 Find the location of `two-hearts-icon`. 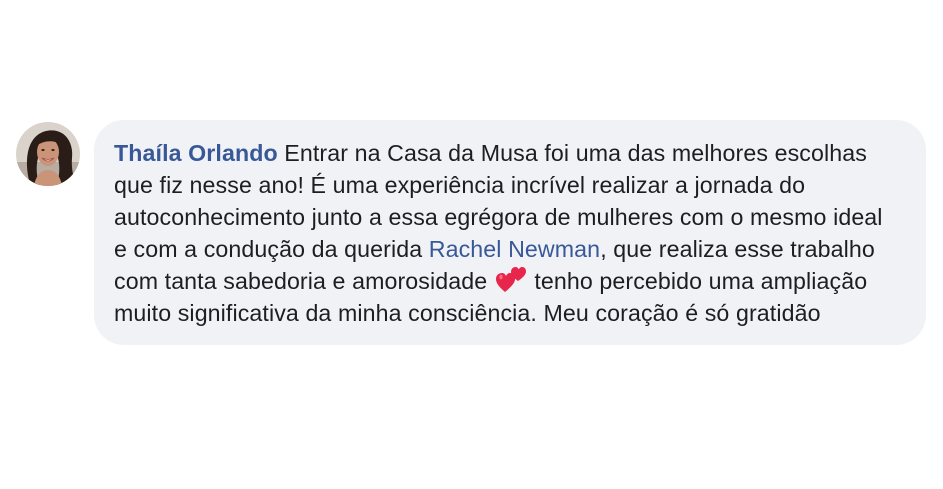

two-hearts-icon is located at coordinates (510, 280).